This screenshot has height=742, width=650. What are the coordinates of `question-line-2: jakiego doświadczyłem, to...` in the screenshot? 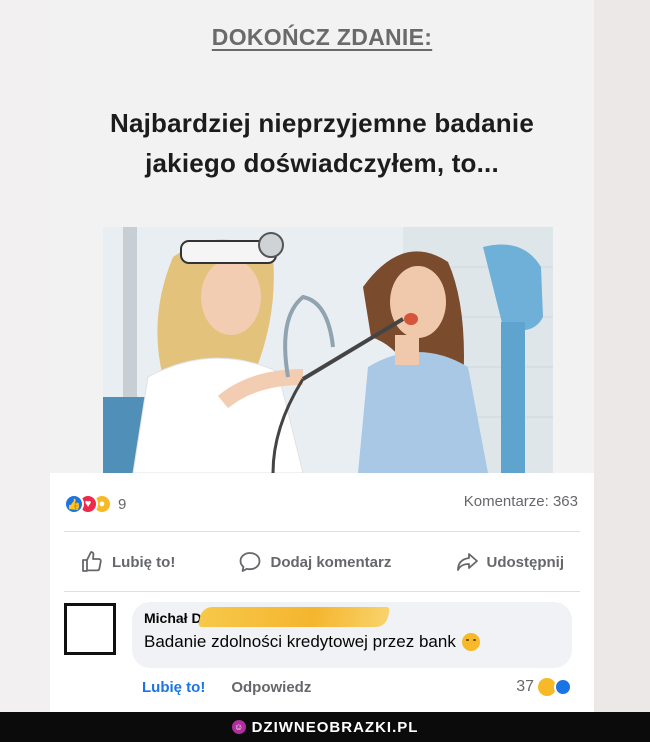 It's located at (322, 163).